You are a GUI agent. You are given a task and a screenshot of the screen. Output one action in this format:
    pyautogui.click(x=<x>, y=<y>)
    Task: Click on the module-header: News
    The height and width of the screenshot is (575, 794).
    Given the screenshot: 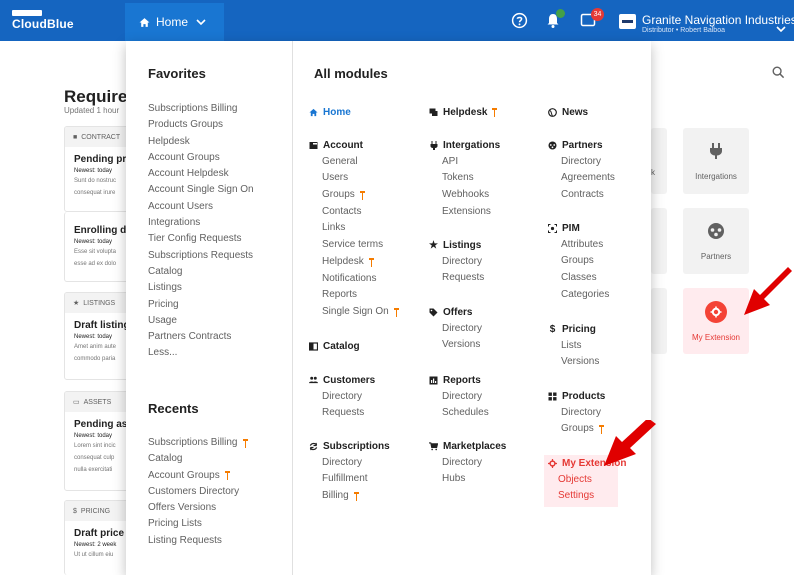 What is the action you would take?
    pyautogui.click(x=607, y=112)
    